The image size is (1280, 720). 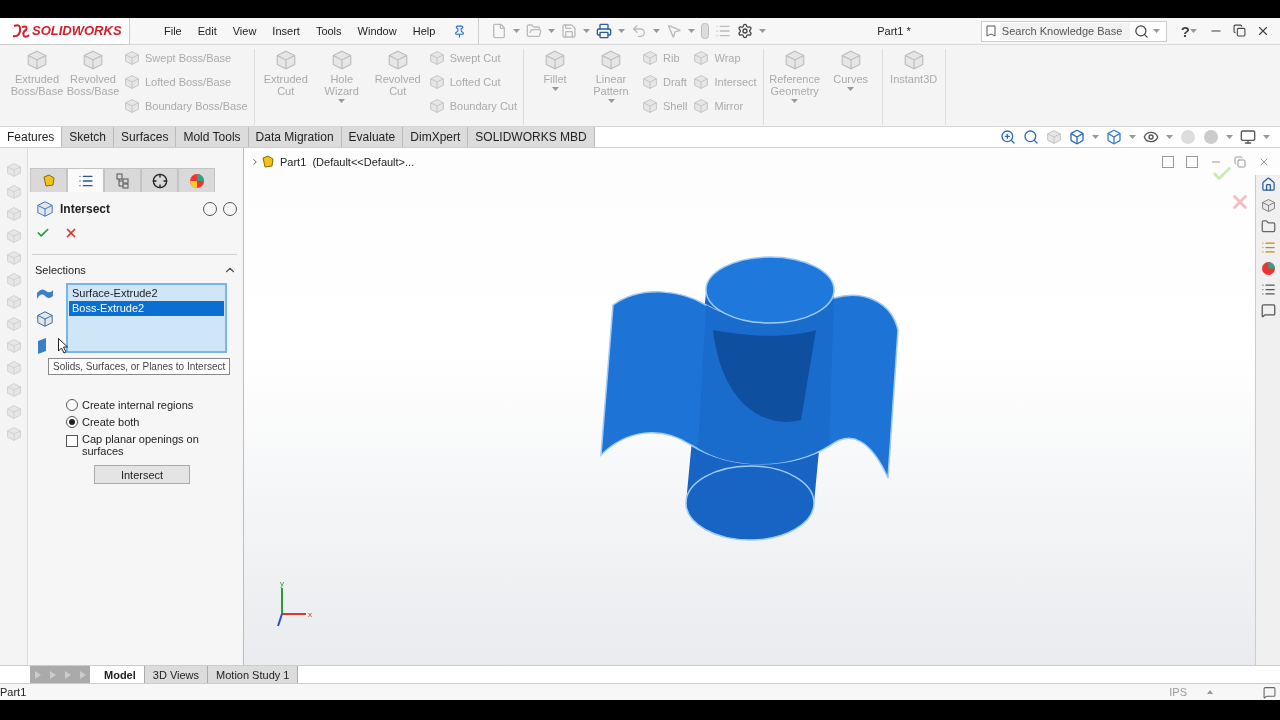 What do you see at coordinates (1239, 30) in the screenshot?
I see `restore-icon` at bounding box center [1239, 30].